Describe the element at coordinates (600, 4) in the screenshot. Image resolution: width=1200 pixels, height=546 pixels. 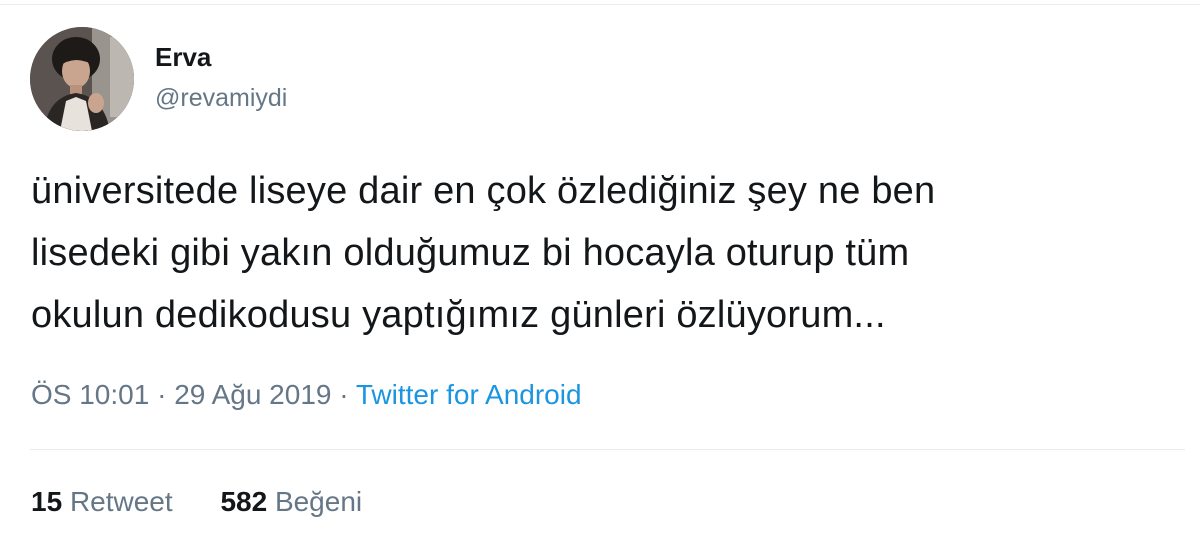
I see `top-border` at that location.